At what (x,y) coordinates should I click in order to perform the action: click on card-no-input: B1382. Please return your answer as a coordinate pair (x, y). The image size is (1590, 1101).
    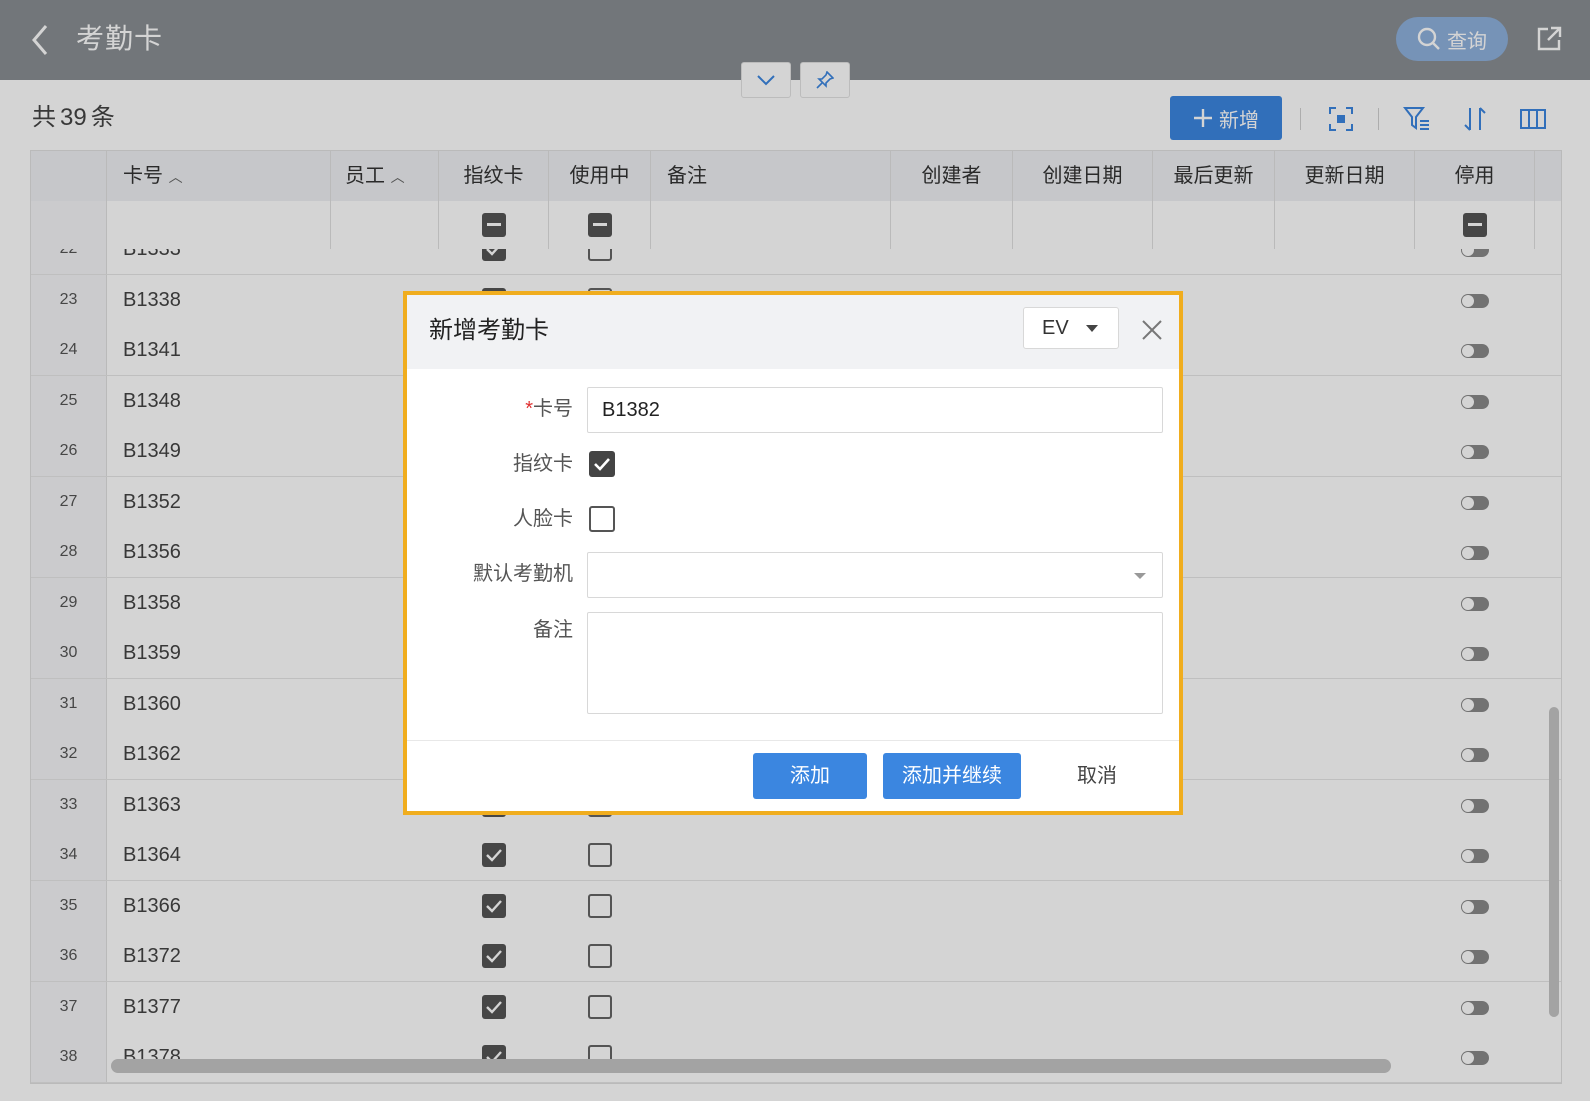
    Looking at the image, I should click on (875, 410).